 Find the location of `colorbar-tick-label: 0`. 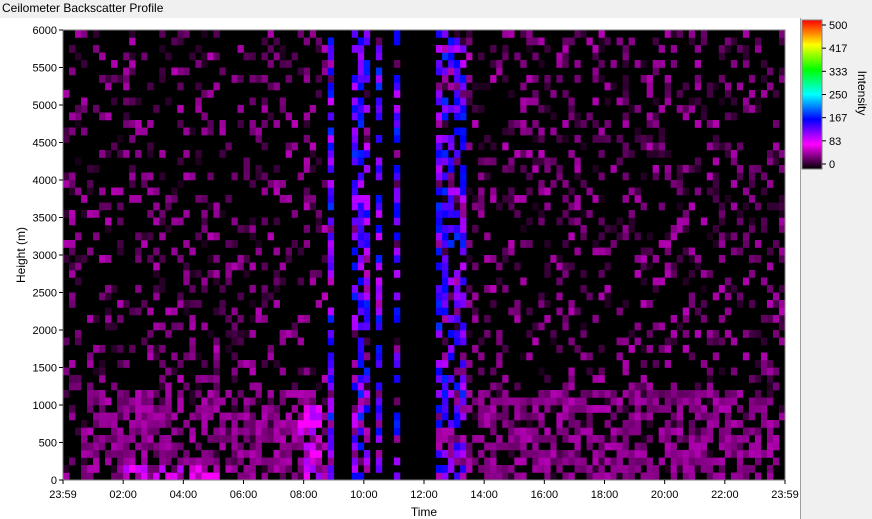

colorbar-tick-label: 0 is located at coordinates (832, 165).